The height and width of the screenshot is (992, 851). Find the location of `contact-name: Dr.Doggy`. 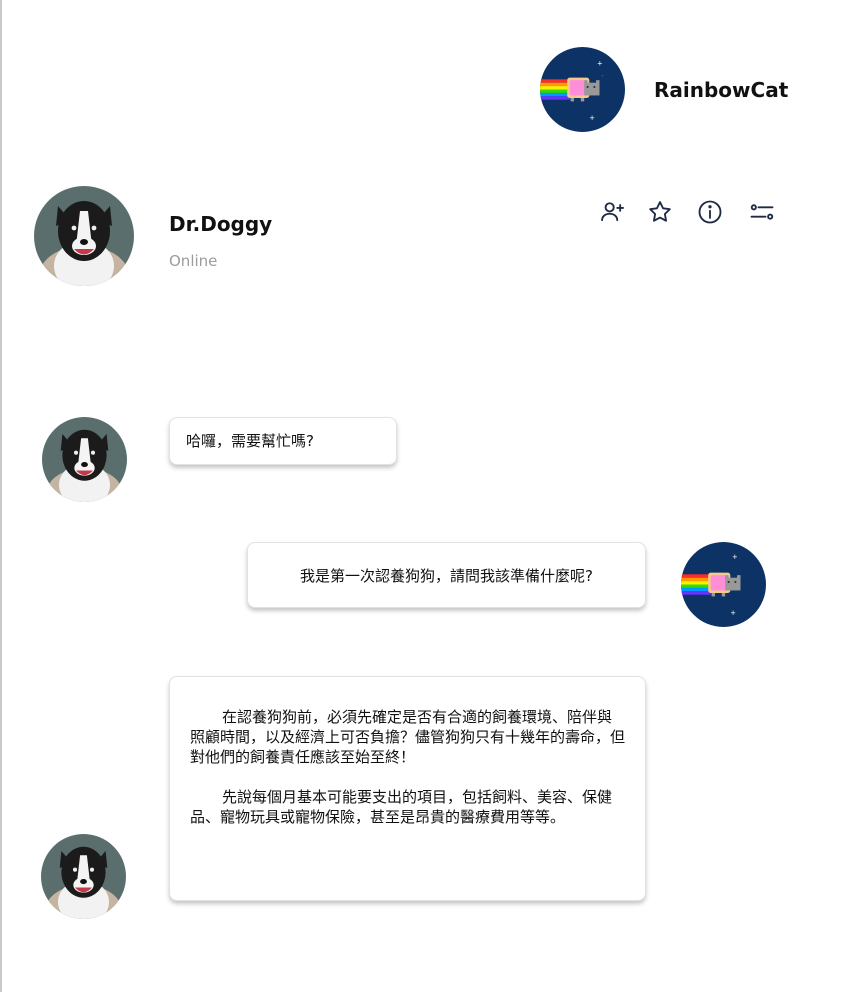

contact-name: Dr.Doggy is located at coordinates (221, 224).